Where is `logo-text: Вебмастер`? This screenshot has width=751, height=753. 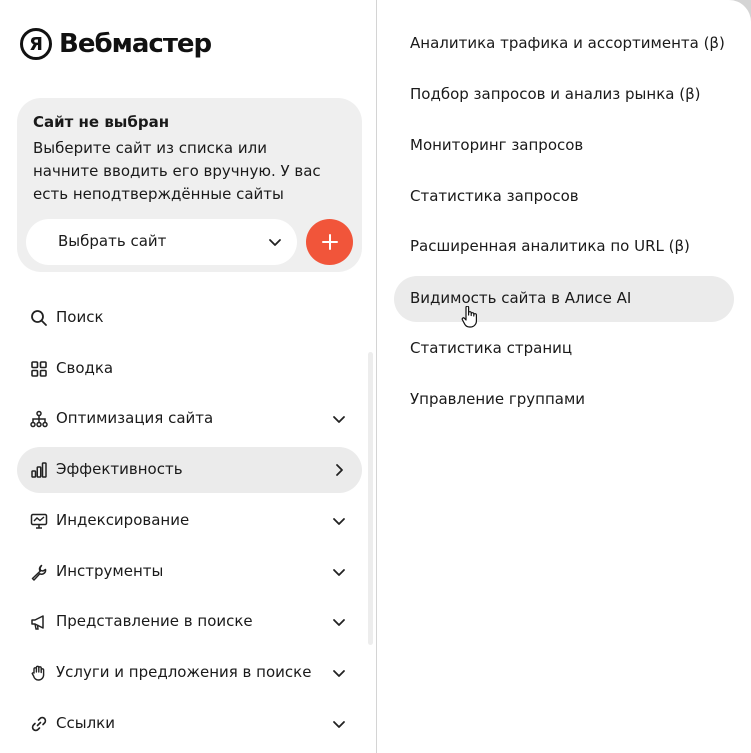
logo-text: Вебмастер is located at coordinates (135, 44).